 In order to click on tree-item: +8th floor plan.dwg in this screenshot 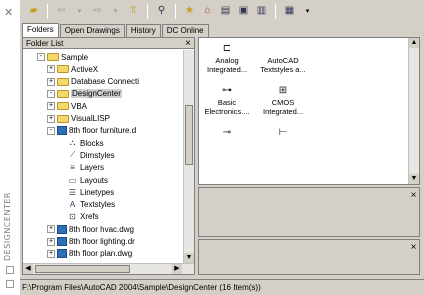, I will do `click(89, 254)`.